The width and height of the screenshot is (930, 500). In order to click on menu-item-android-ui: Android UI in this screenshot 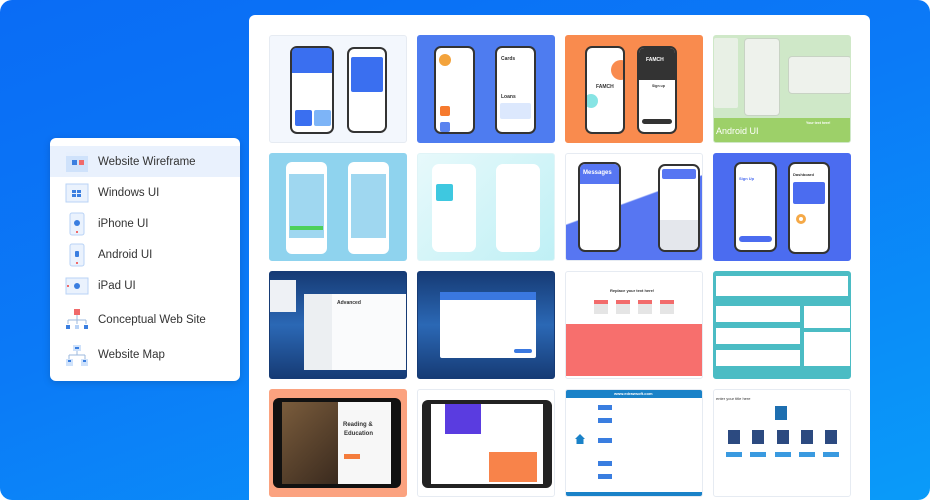, I will do `click(145, 254)`.